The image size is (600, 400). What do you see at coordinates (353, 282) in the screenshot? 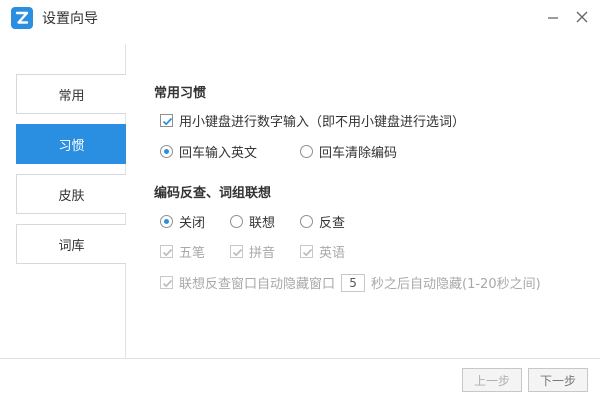
I see `auto-hide-seconds-input: 5` at bounding box center [353, 282].